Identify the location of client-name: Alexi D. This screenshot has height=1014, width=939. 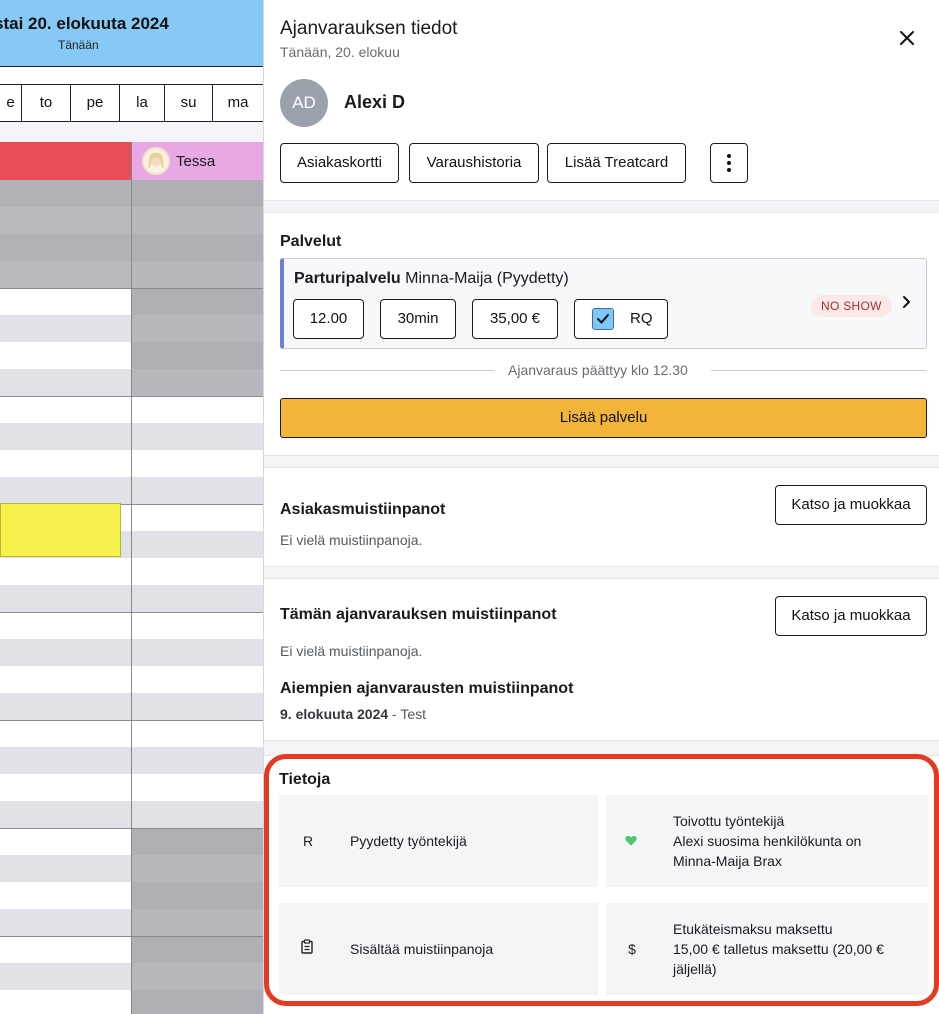
(374, 102).